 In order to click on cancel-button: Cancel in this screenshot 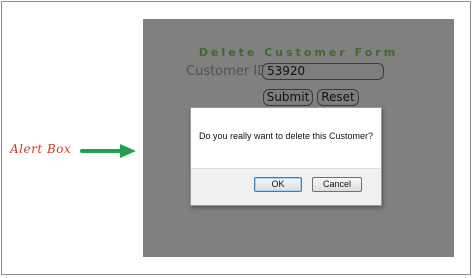, I will do `click(337, 184)`.